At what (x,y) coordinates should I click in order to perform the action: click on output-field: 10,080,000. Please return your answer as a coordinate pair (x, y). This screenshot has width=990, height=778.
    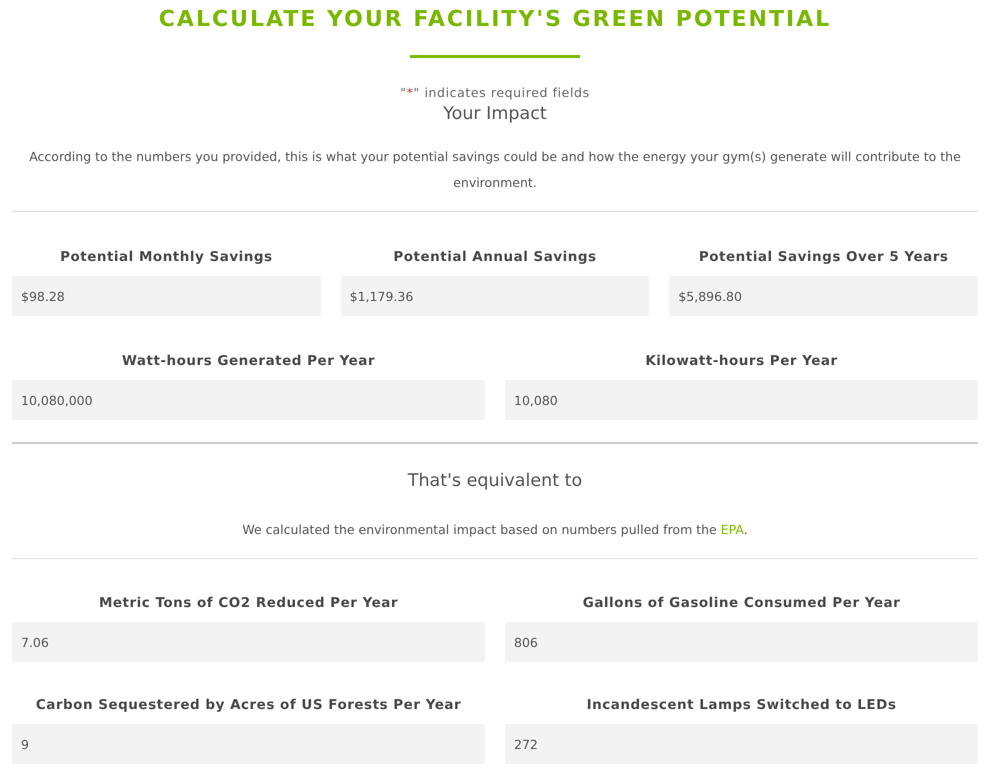
    Looking at the image, I should click on (248, 400).